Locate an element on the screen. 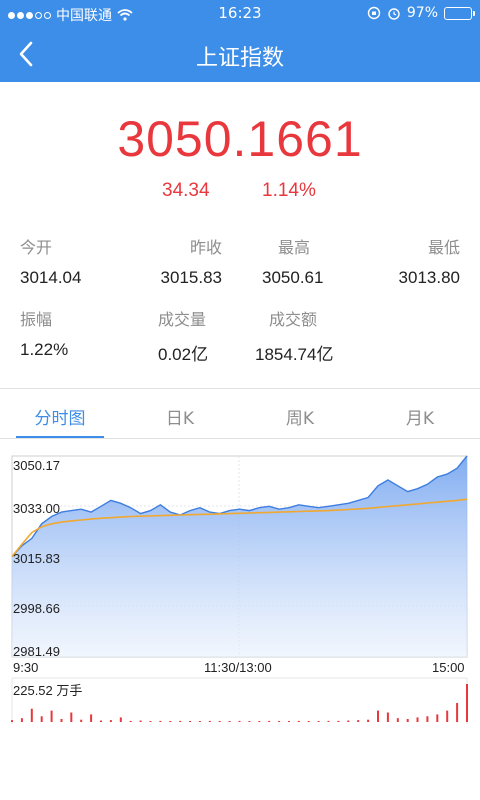 The width and height of the screenshot is (480, 800). stat-prev-close-value: 3015.83 is located at coordinates (191, 277).